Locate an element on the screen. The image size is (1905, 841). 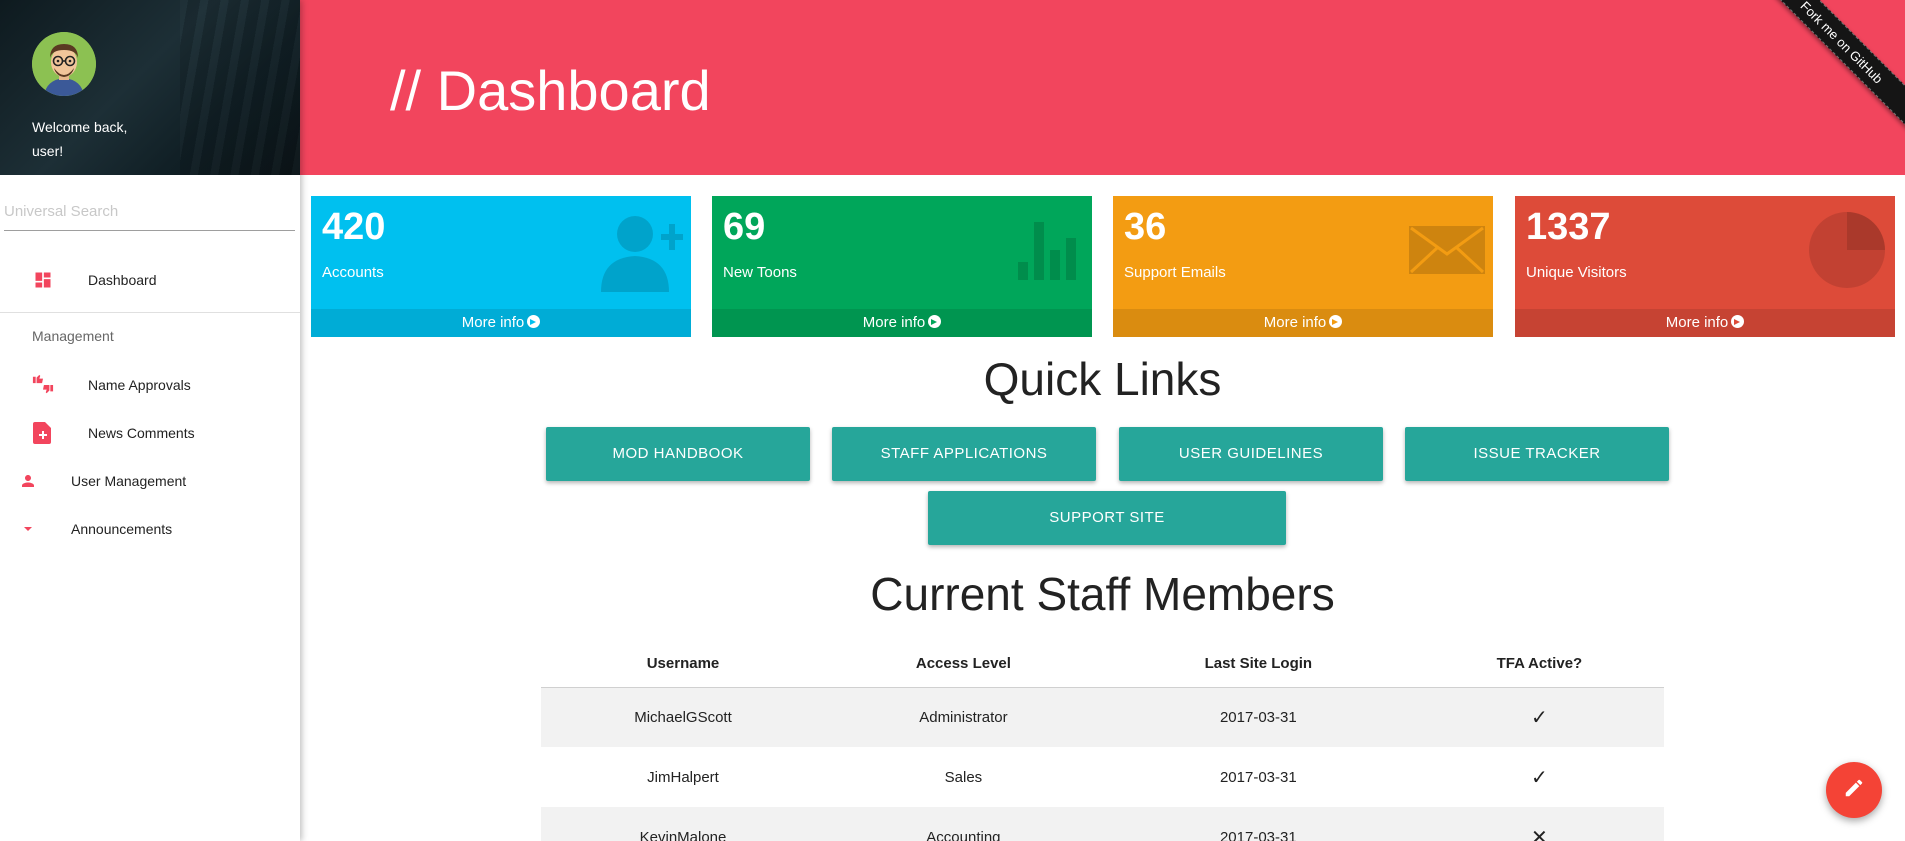
thumbs-up-down-icon is located at coordinates (43, 385).